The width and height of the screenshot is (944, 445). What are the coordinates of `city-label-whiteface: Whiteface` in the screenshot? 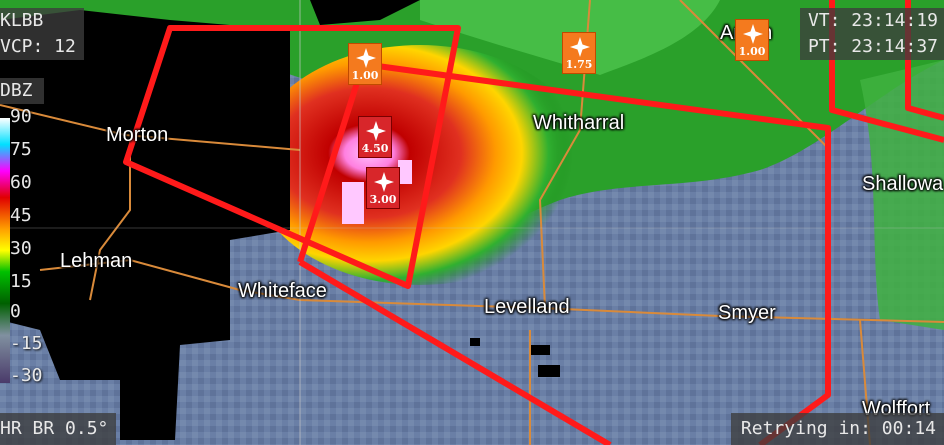 It's located at (282, 291).